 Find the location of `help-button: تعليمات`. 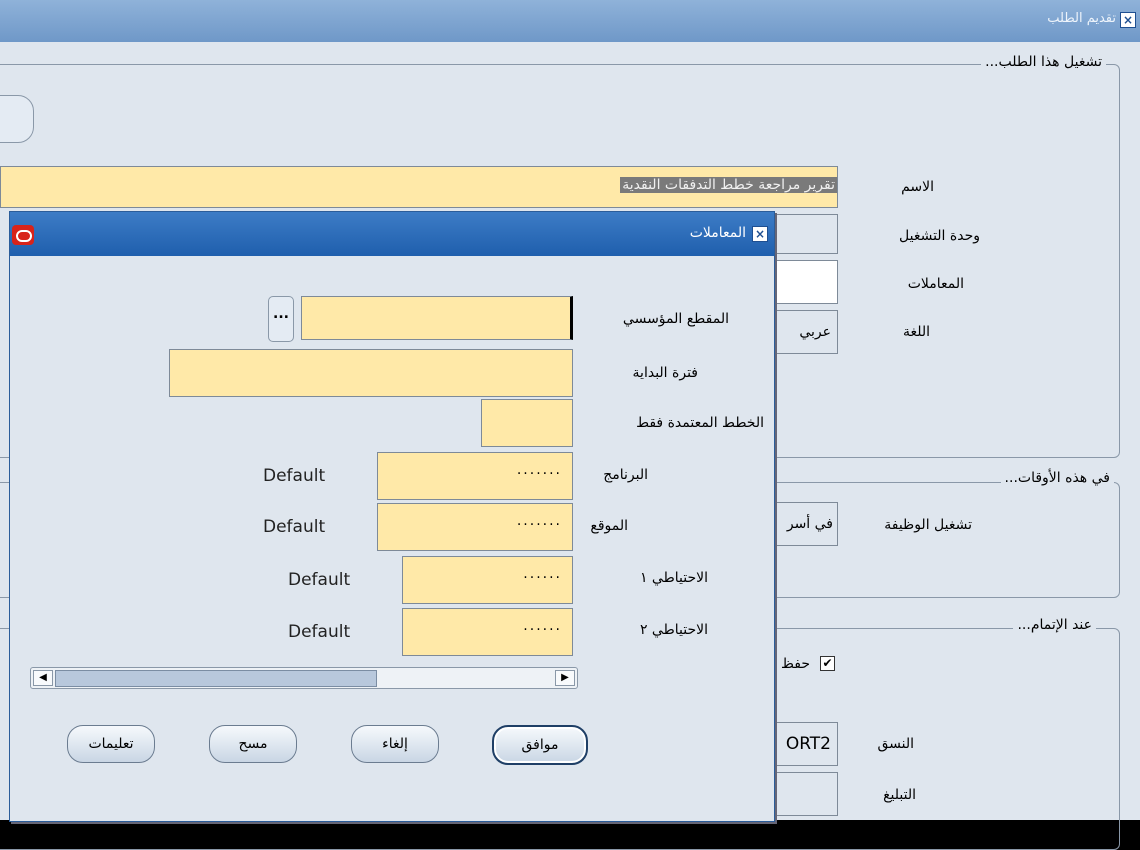

help-button: تعليمات is located at coordinates (111, 744).